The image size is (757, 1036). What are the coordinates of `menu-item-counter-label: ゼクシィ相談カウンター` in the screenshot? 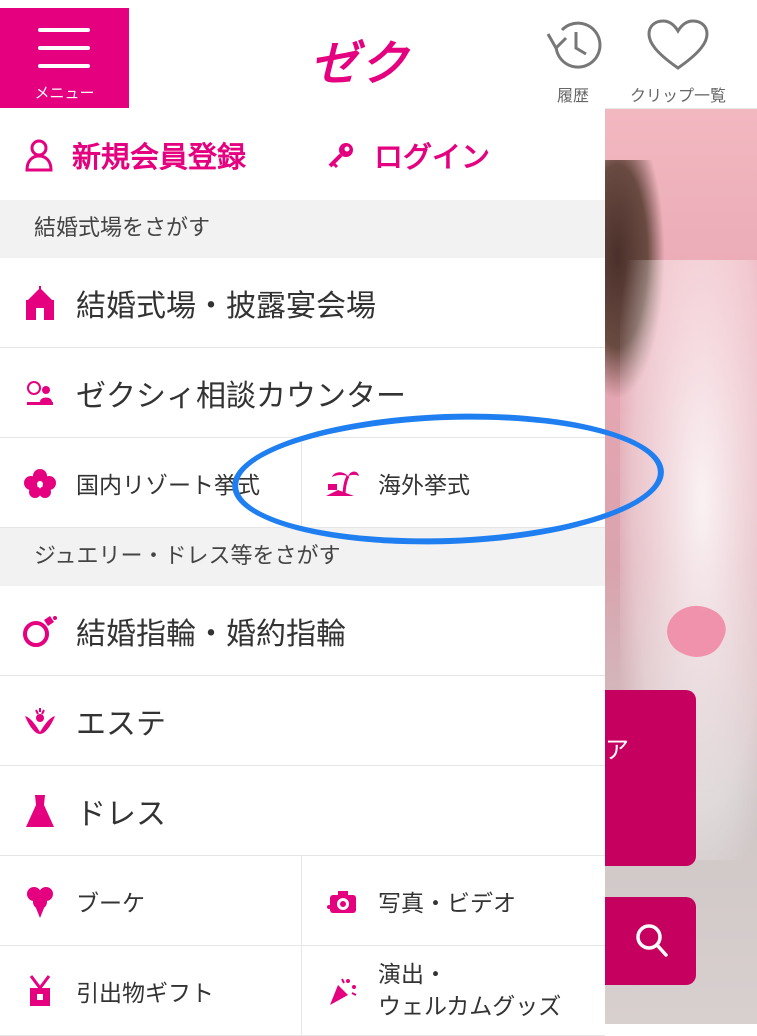 It's located at (241, 396).